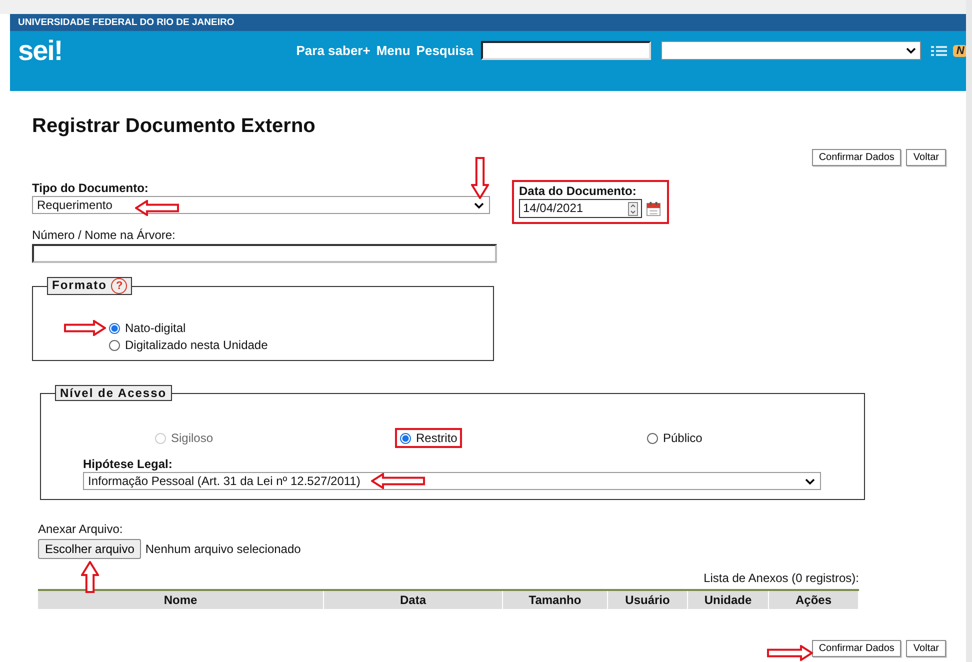  Describe the element at coordinates (261, 205) in the screenshot. I see `document-type-select: Requerimento` at that location.